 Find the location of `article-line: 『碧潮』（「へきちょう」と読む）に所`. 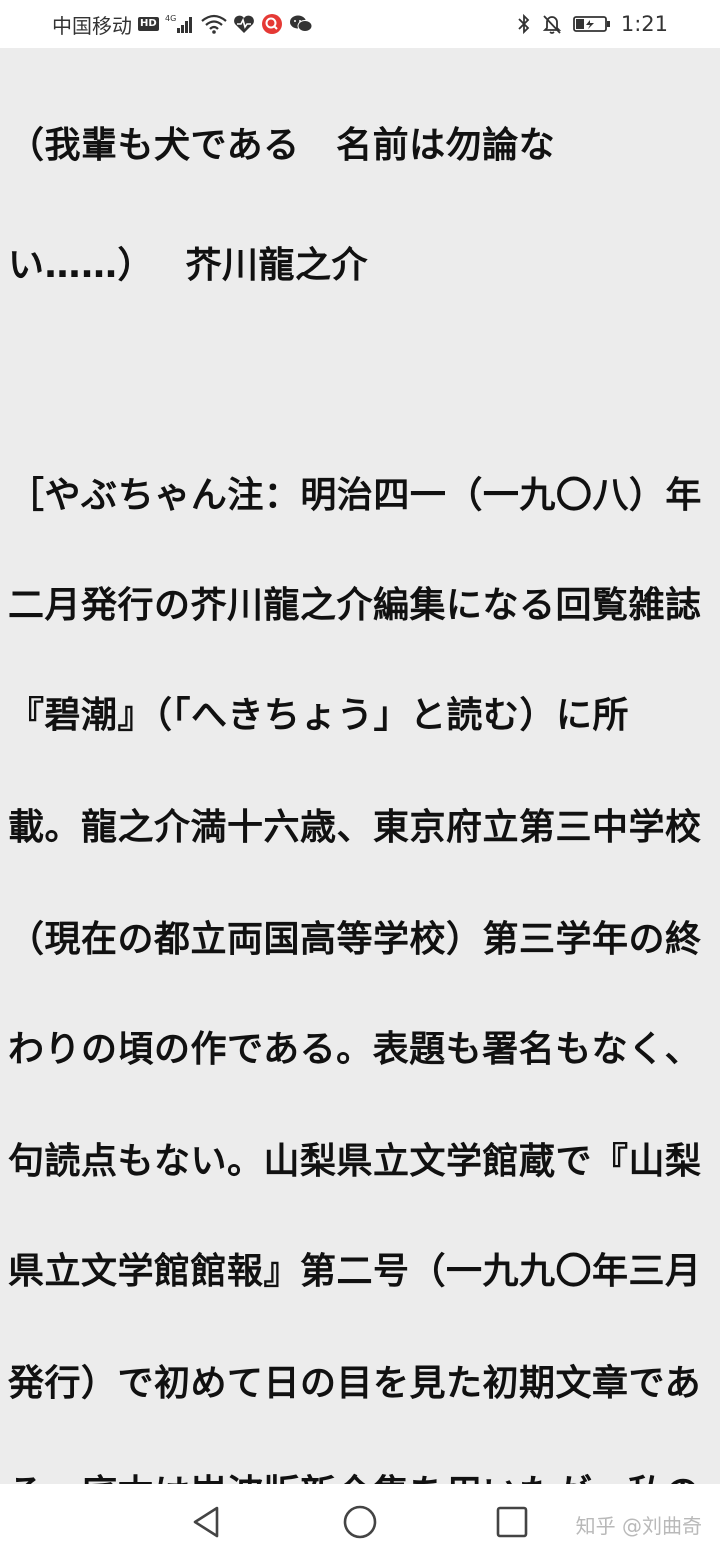

article-line: 『碧潮』（「へきちょう」と読む）に所 is located at coordinates (319, 715).